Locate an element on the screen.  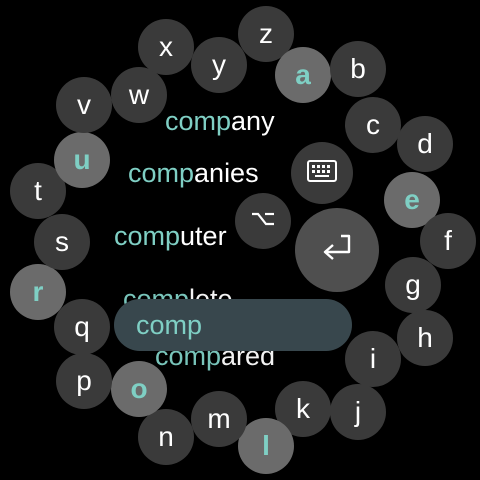
key-o: o is located at coordinates (139, 389).